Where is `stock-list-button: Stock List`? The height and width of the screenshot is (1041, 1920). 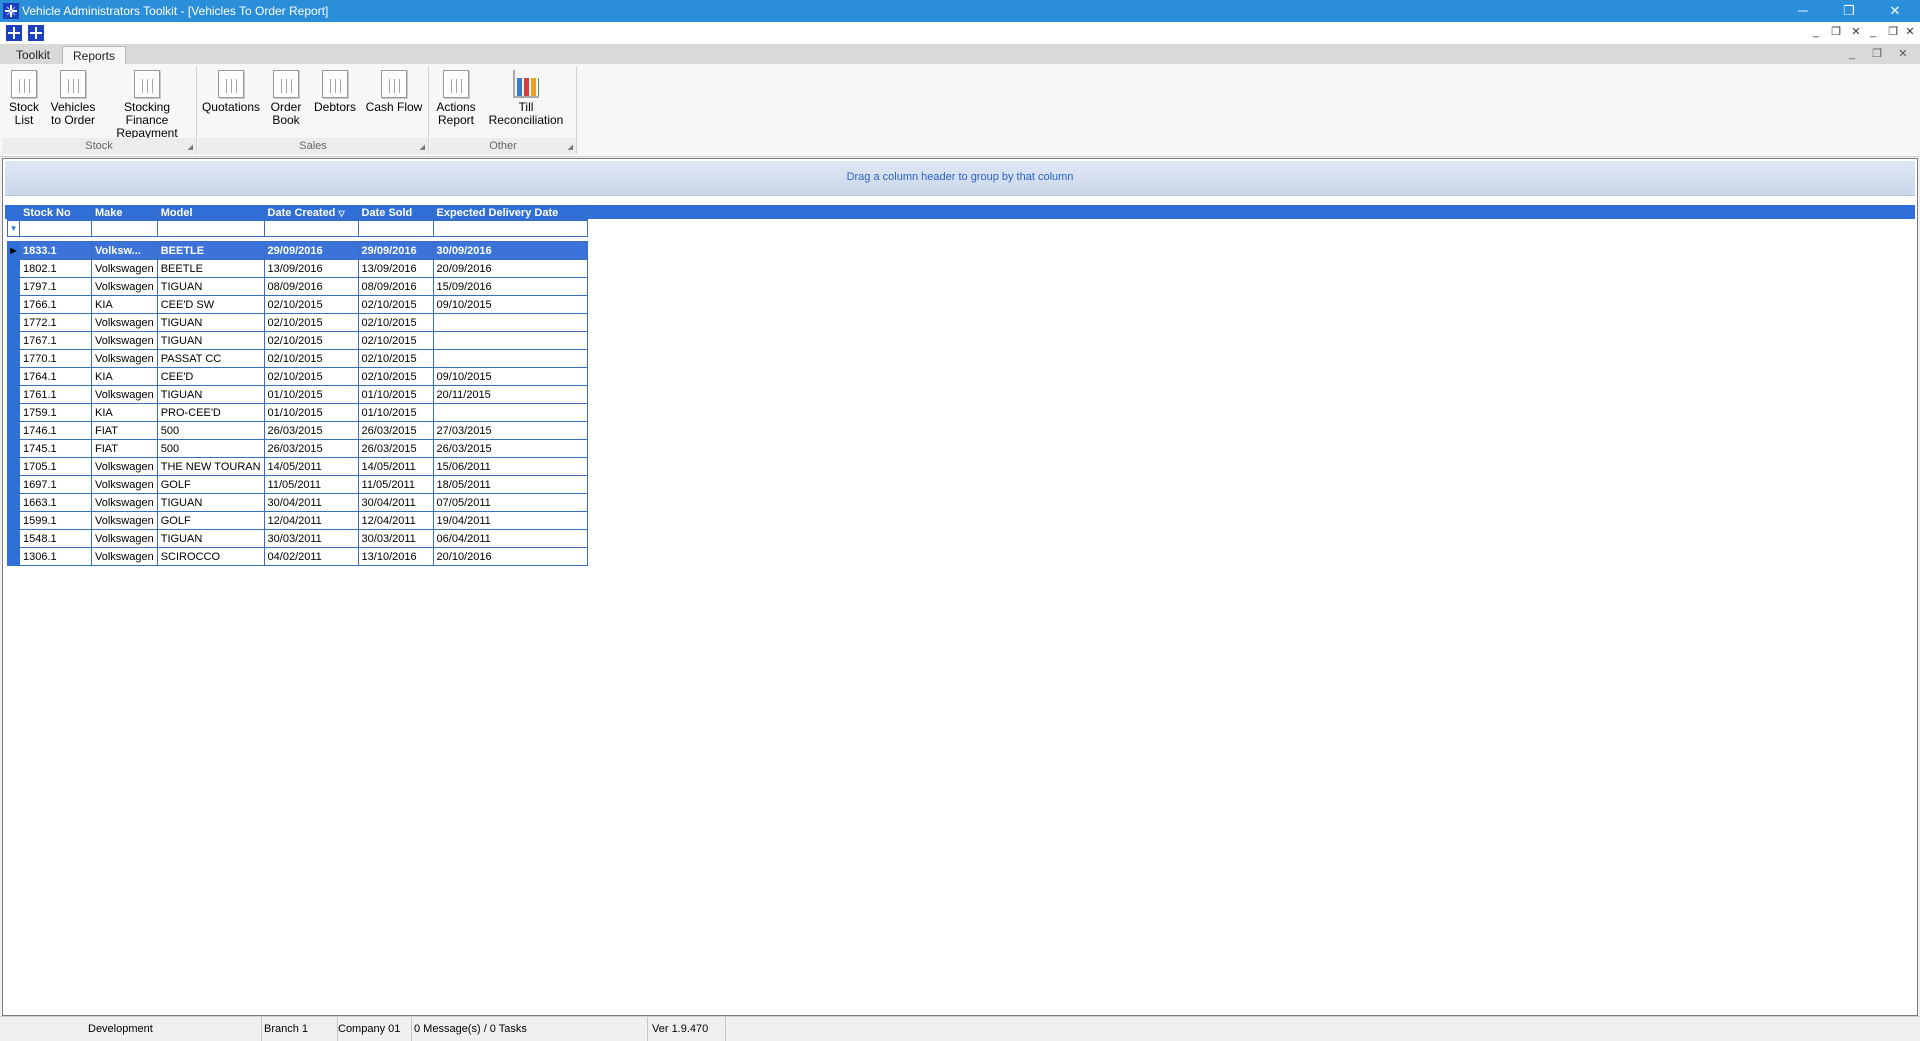
stock-list-button: Stock List is located at coordinates (24, 98).